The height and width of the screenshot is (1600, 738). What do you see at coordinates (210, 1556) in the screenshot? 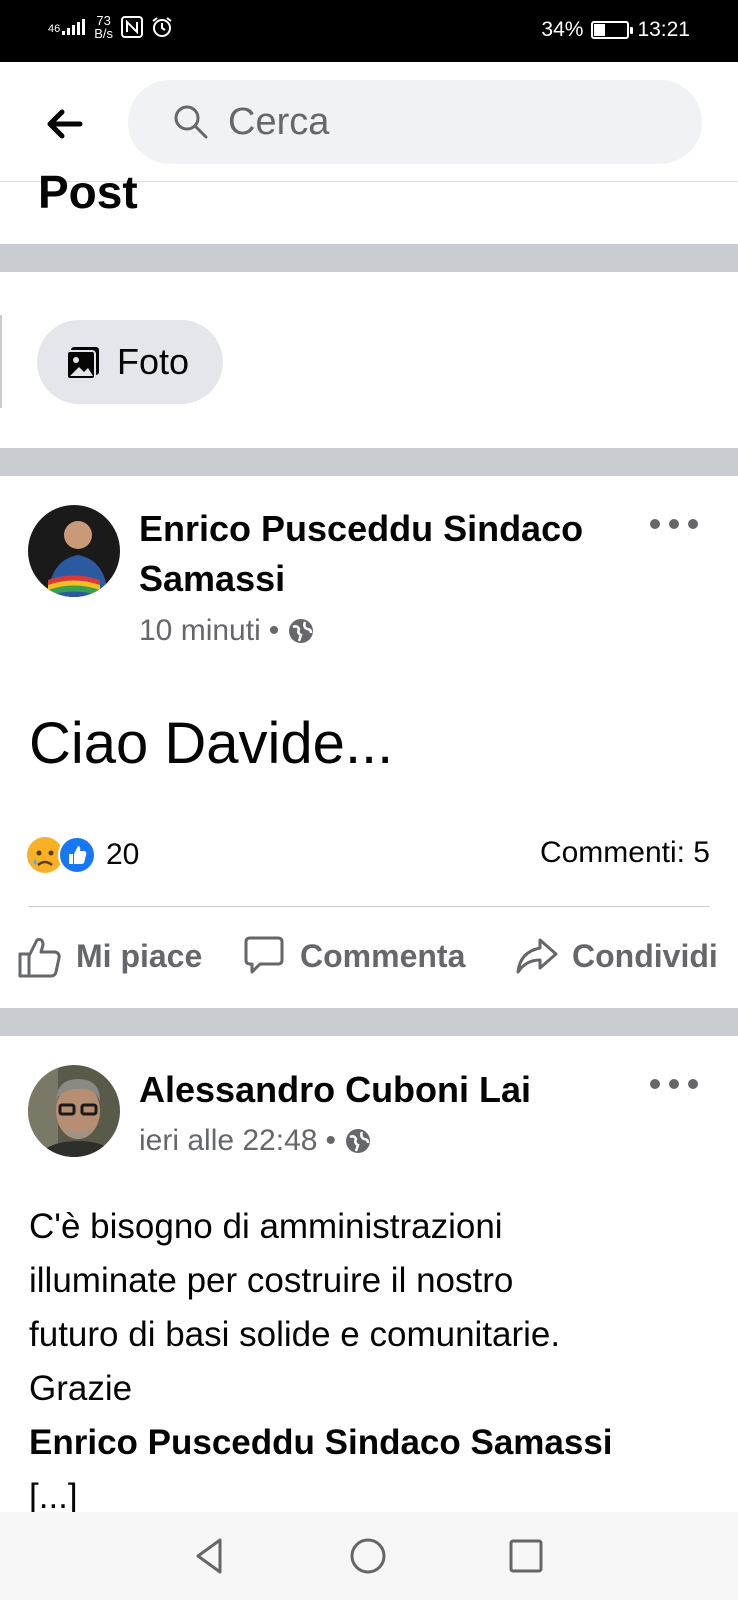
I see `nav-back-icon` at bounding box center [210, 1556].